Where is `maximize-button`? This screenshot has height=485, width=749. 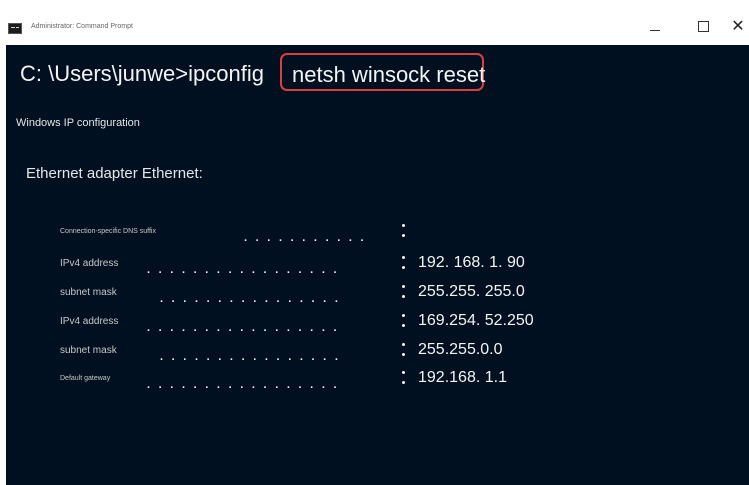 maximize-button is located at coordinates (703, 27).